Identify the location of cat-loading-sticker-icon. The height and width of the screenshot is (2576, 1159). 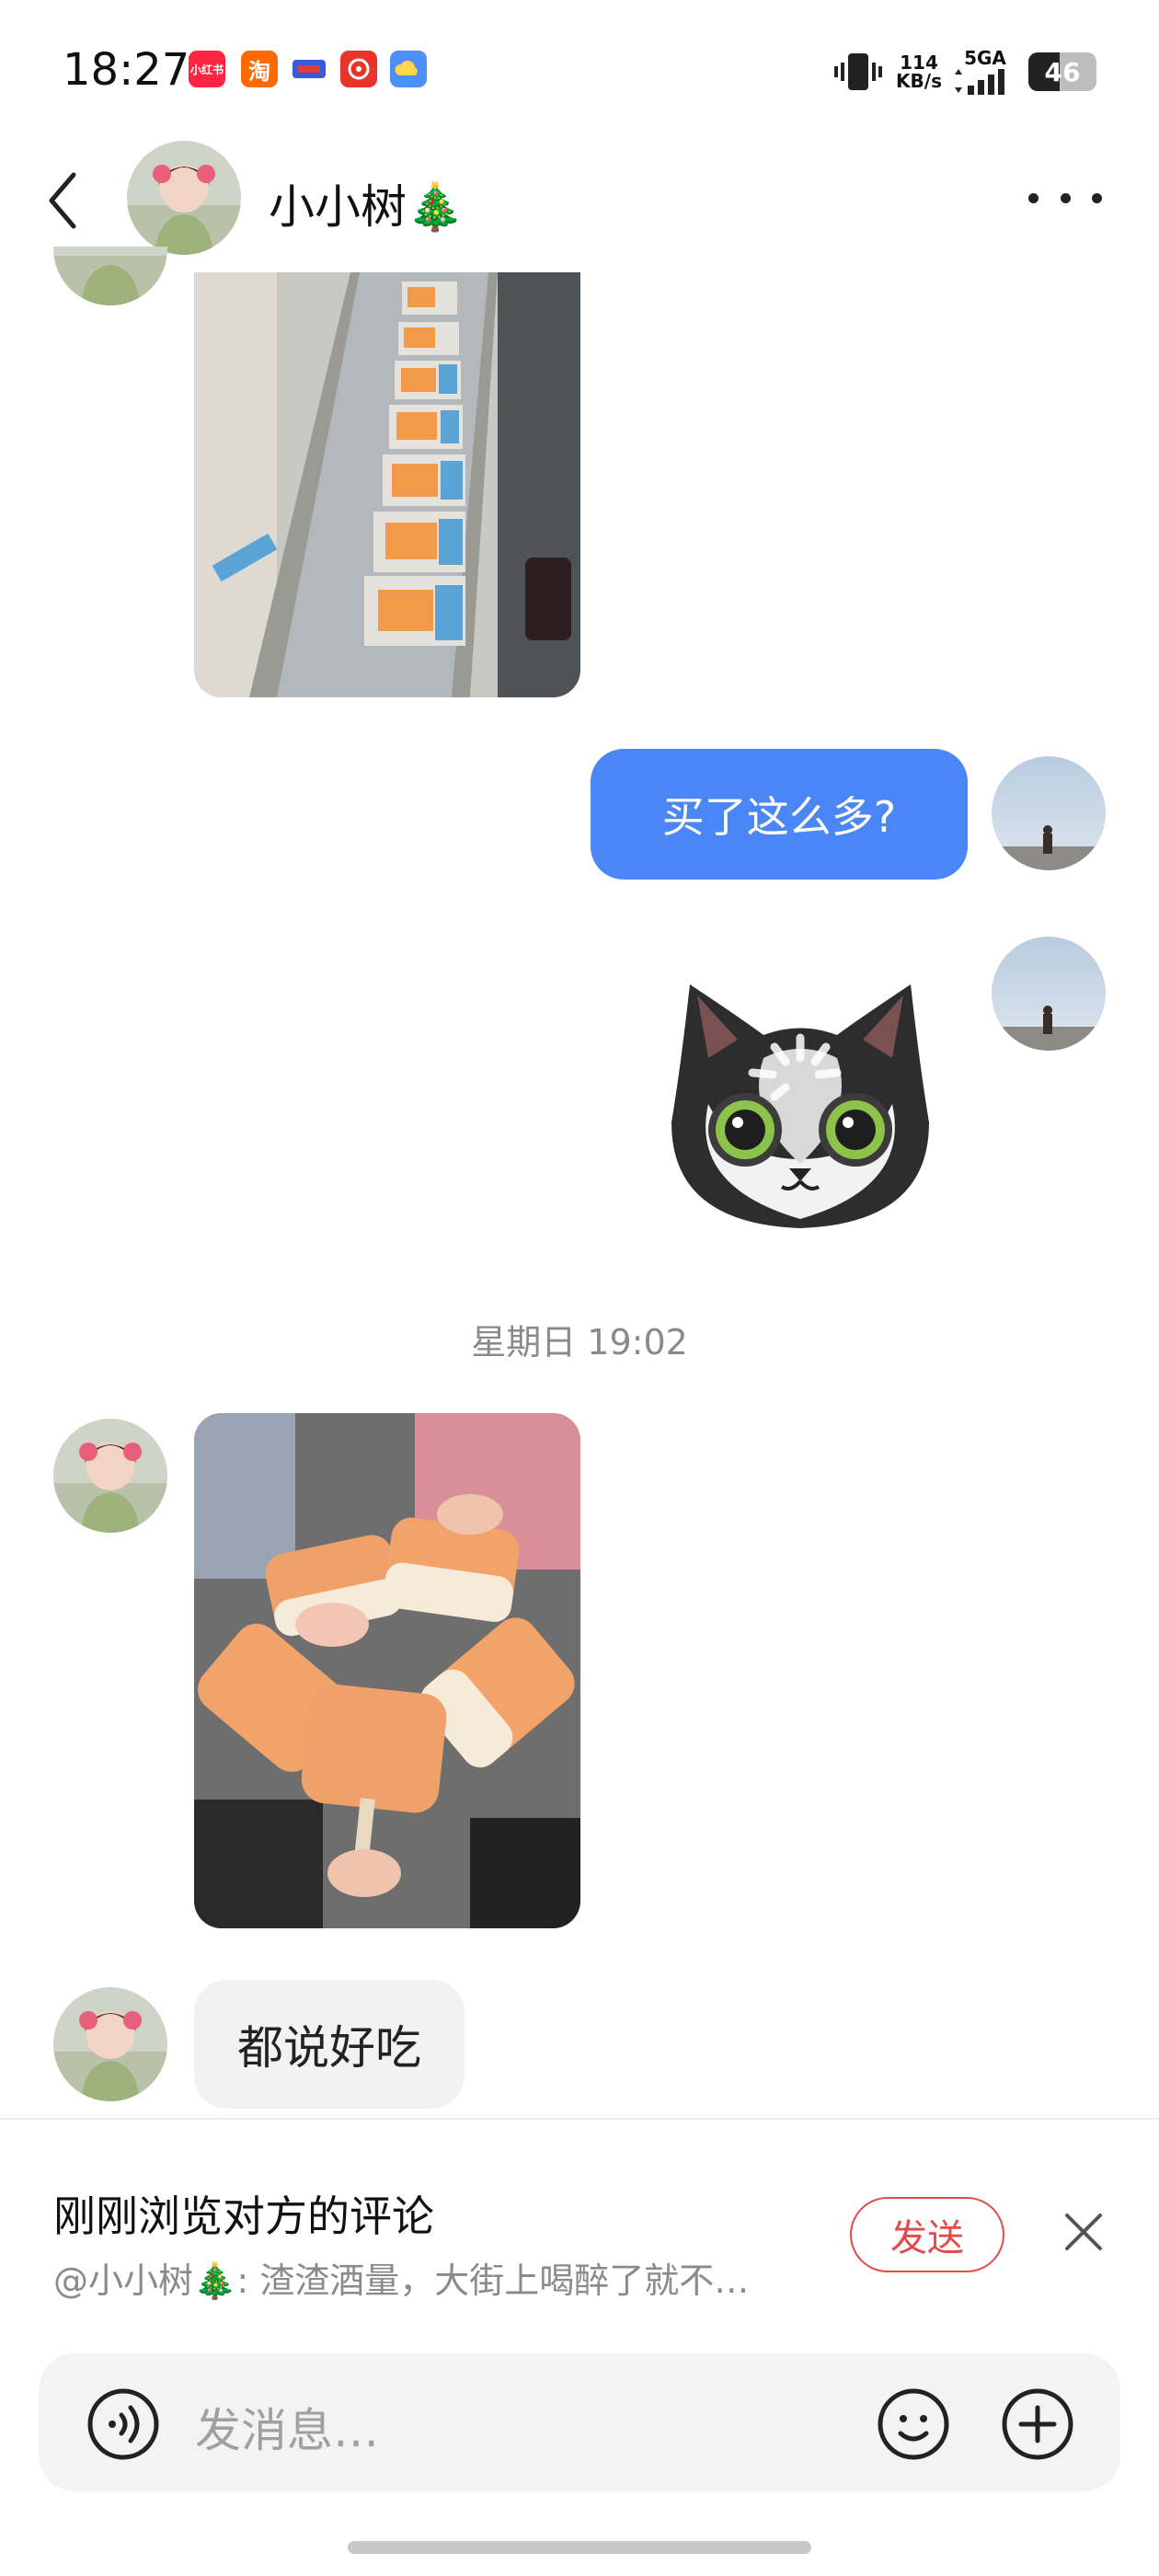
(800, 1106).